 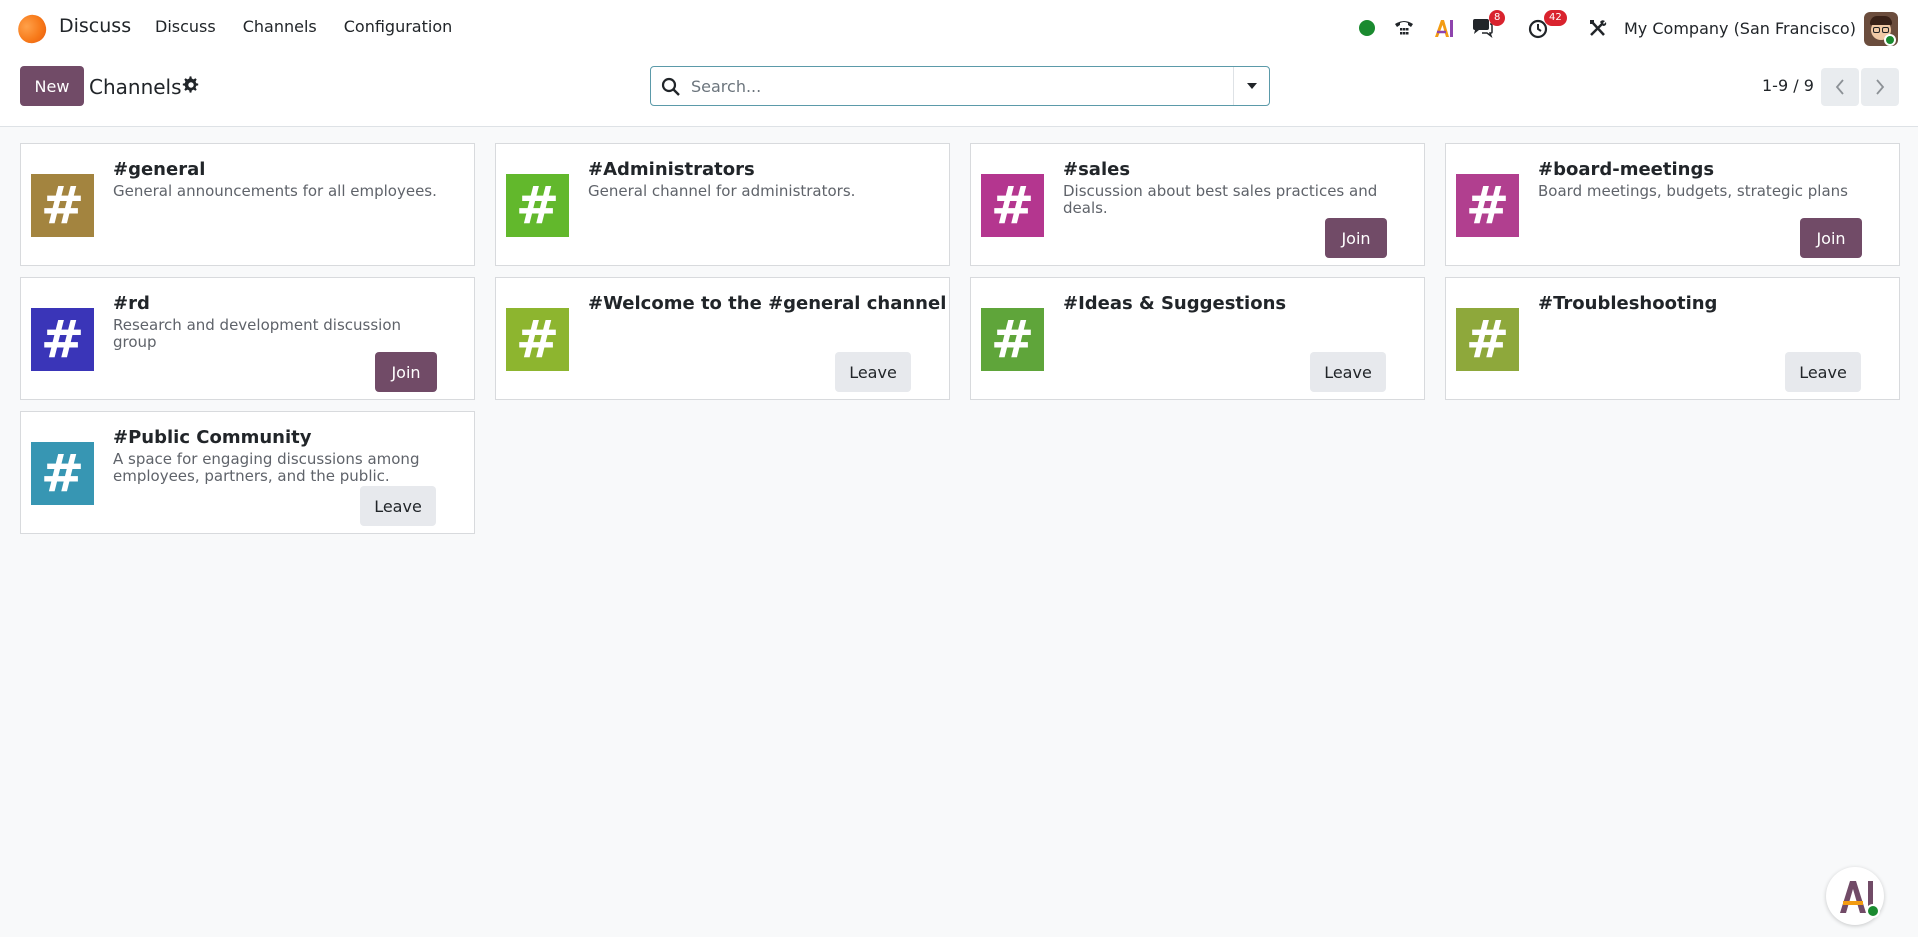 I want to click on channel-name: #Public Community, so click(x=212, y=437).